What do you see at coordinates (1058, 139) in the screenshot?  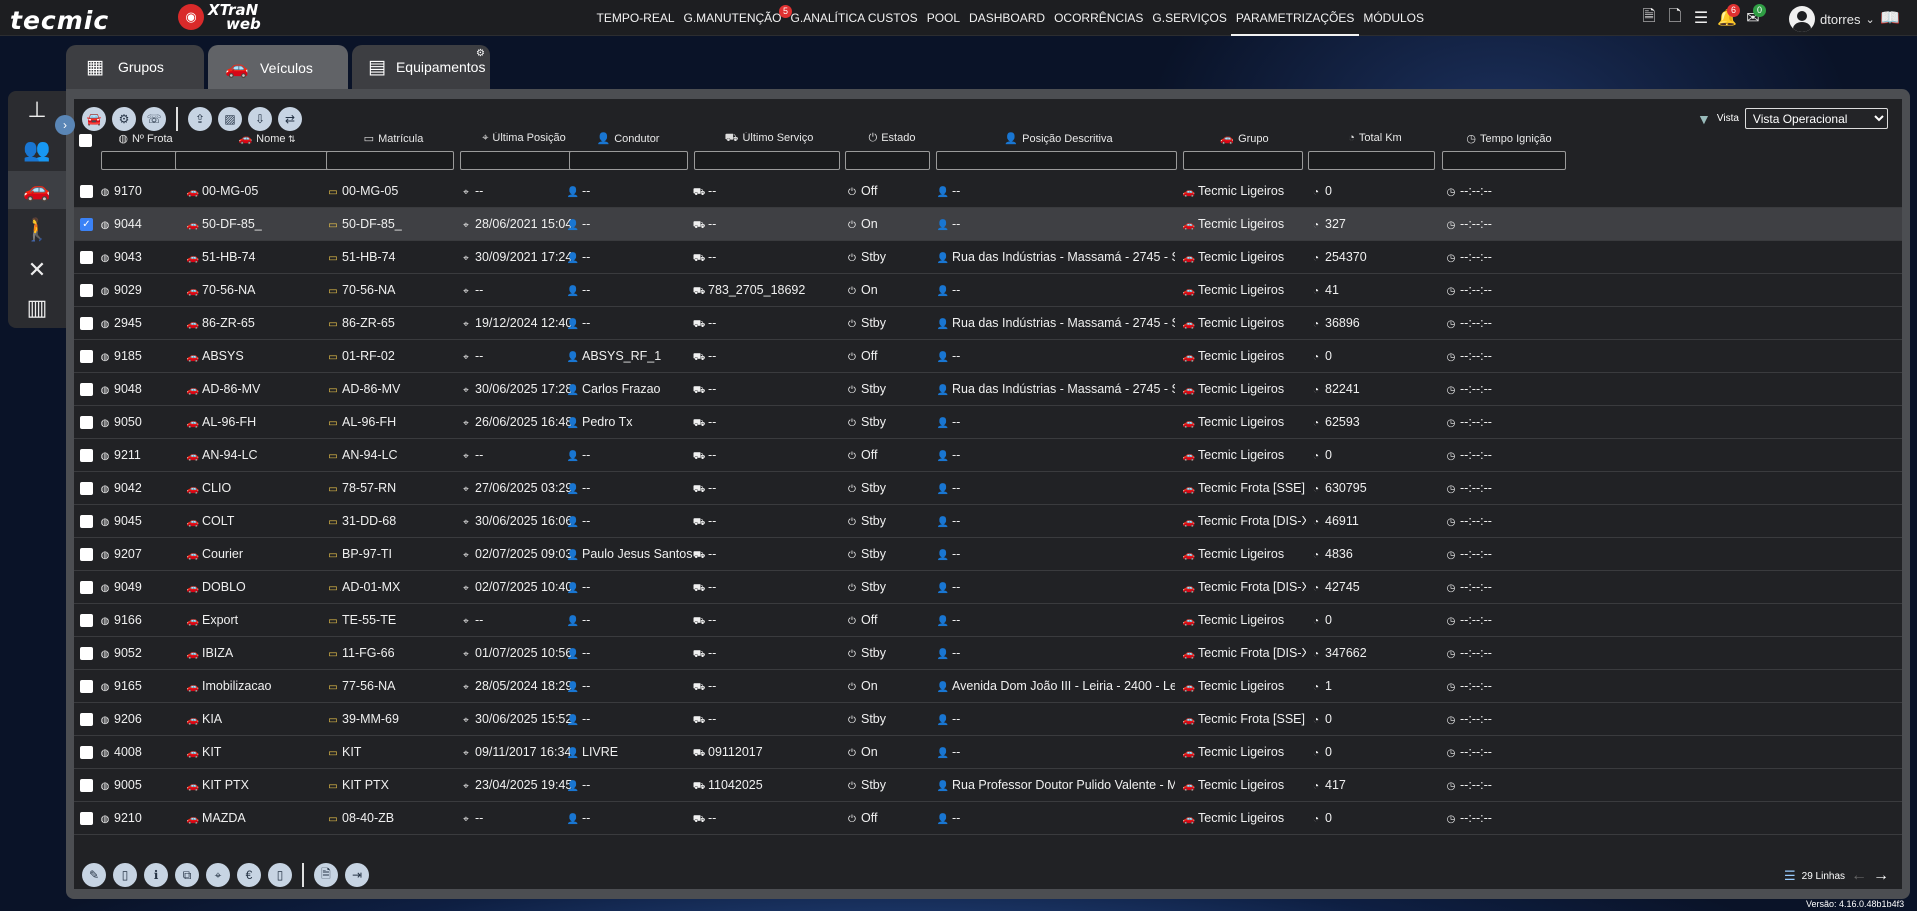 I see `column-header-posicao-descritiva: 👤 Posição Descritiva` at bounding box center [1058, 139].